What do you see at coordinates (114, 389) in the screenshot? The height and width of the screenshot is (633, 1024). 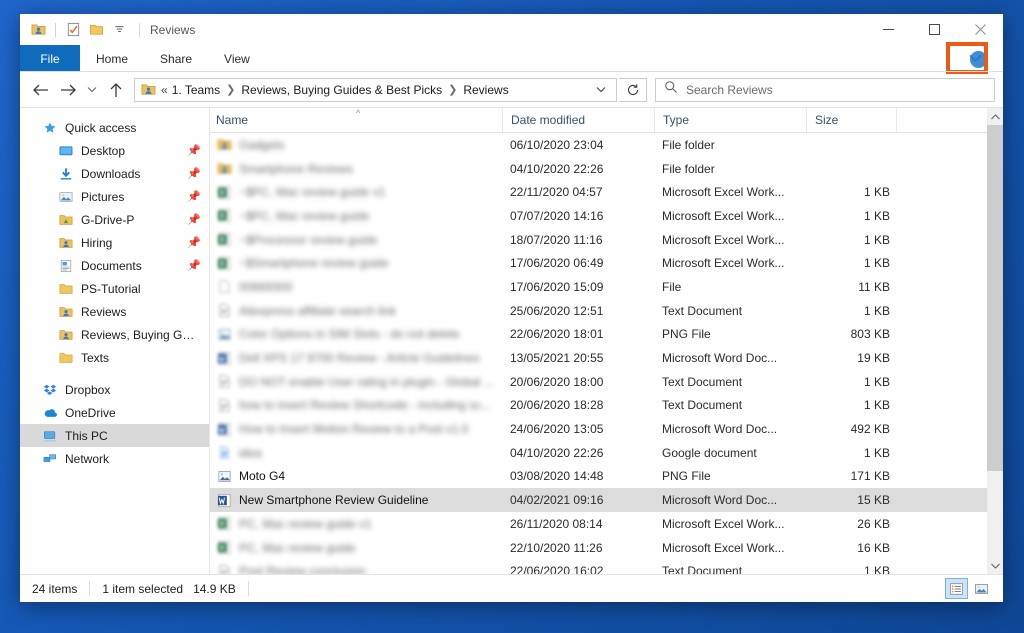 I see `sidebar-item-dropbox: Dropbox` at bounding box center [114, 389].